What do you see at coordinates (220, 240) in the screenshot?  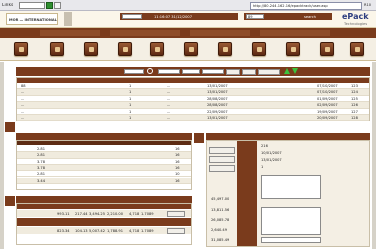 I see `side-value: 31,085.49` at bounding box center [220, 240].